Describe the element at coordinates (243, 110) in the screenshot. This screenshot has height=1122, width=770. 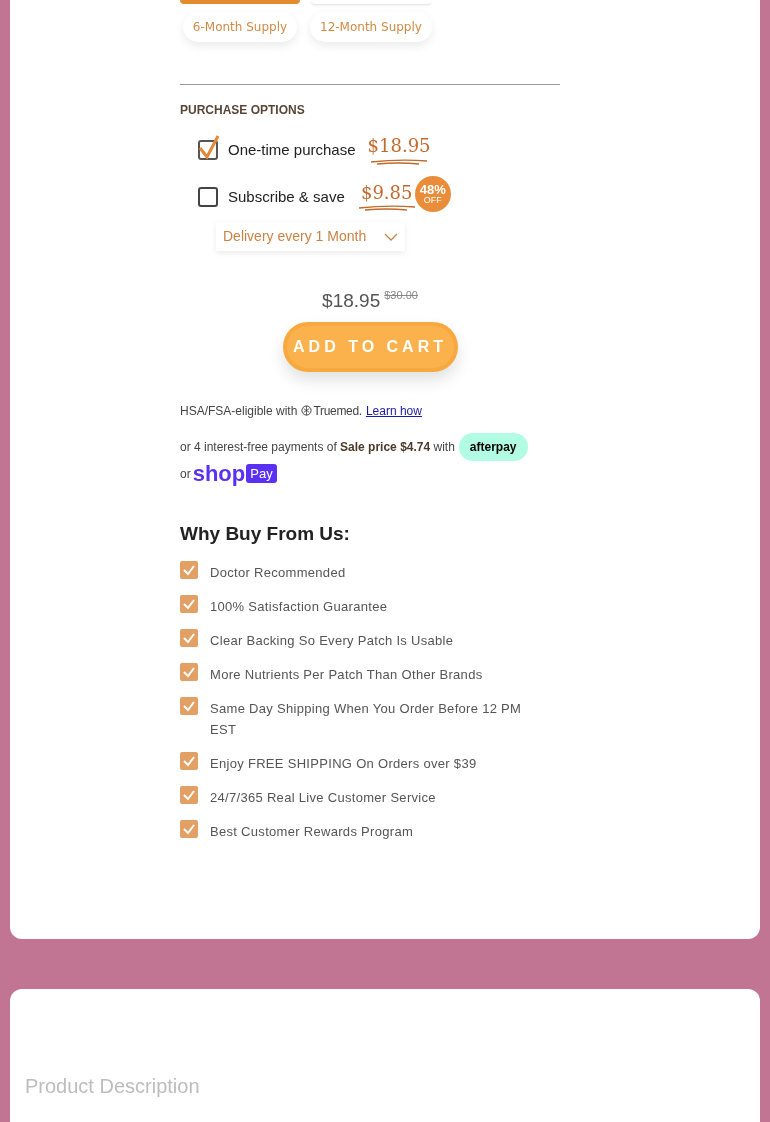
I see `section-heading: PURCHASE OPTIONS` at that location.